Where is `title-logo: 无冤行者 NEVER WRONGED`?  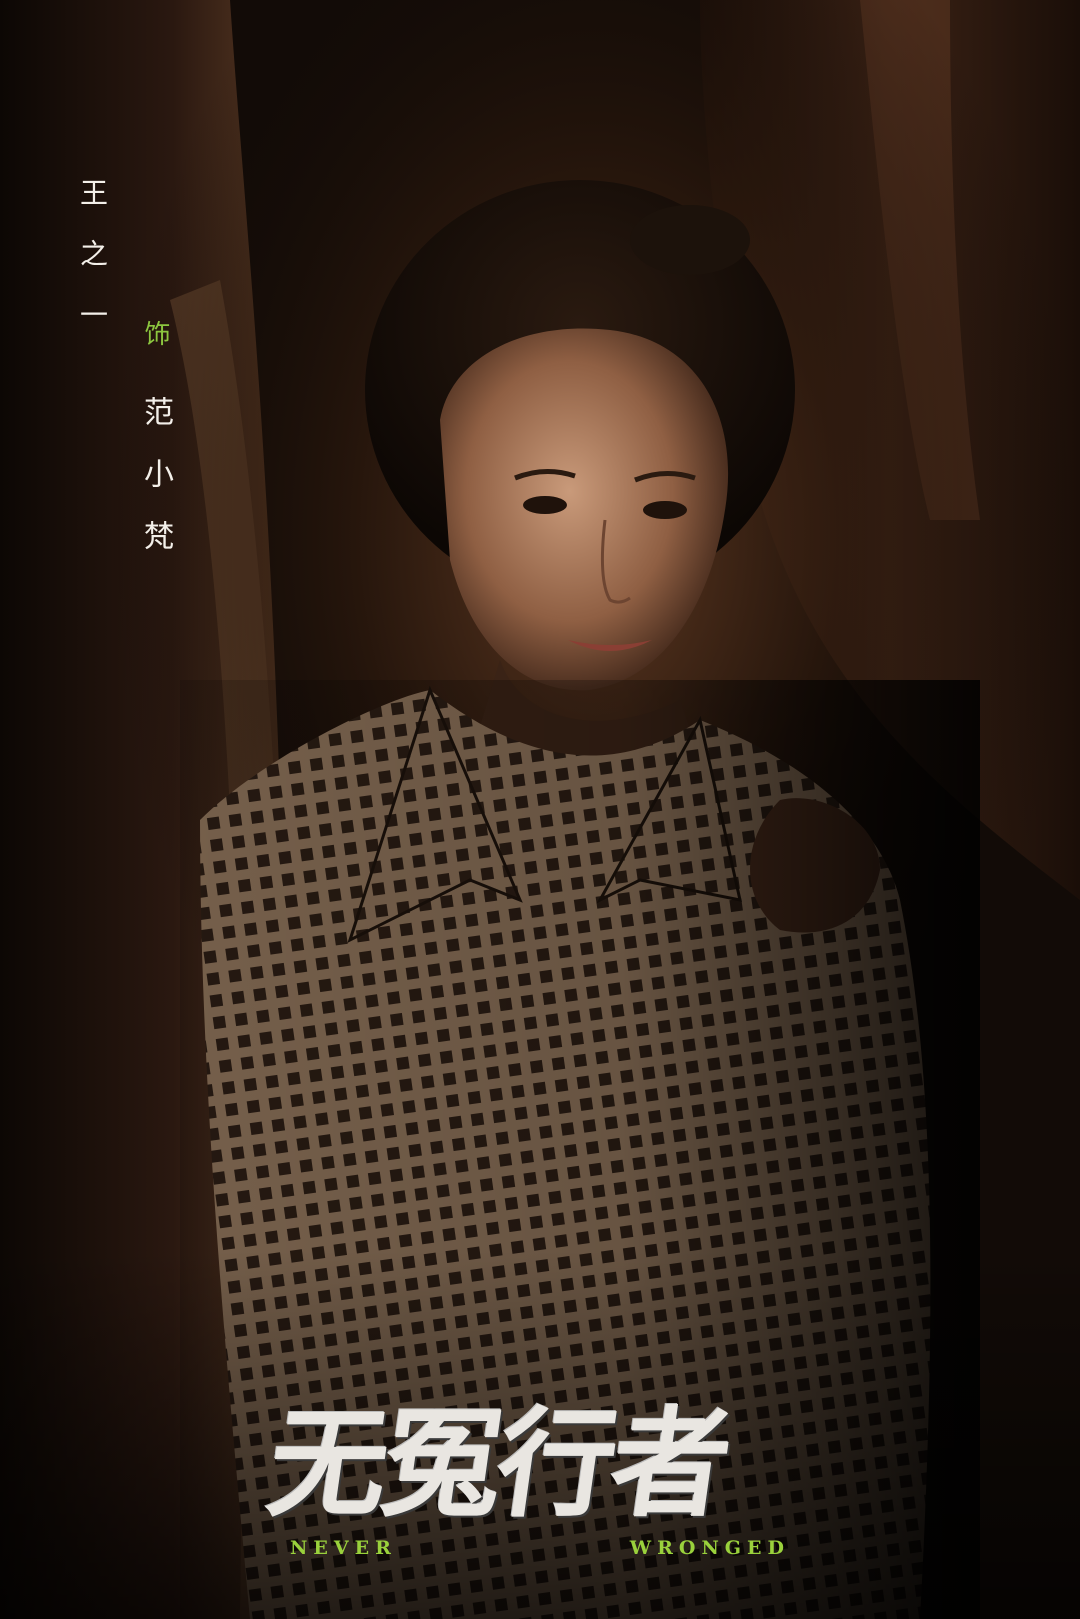 title-logo: 无冤行者 NEVER WRONGED is located at coordinates (535, 1490).